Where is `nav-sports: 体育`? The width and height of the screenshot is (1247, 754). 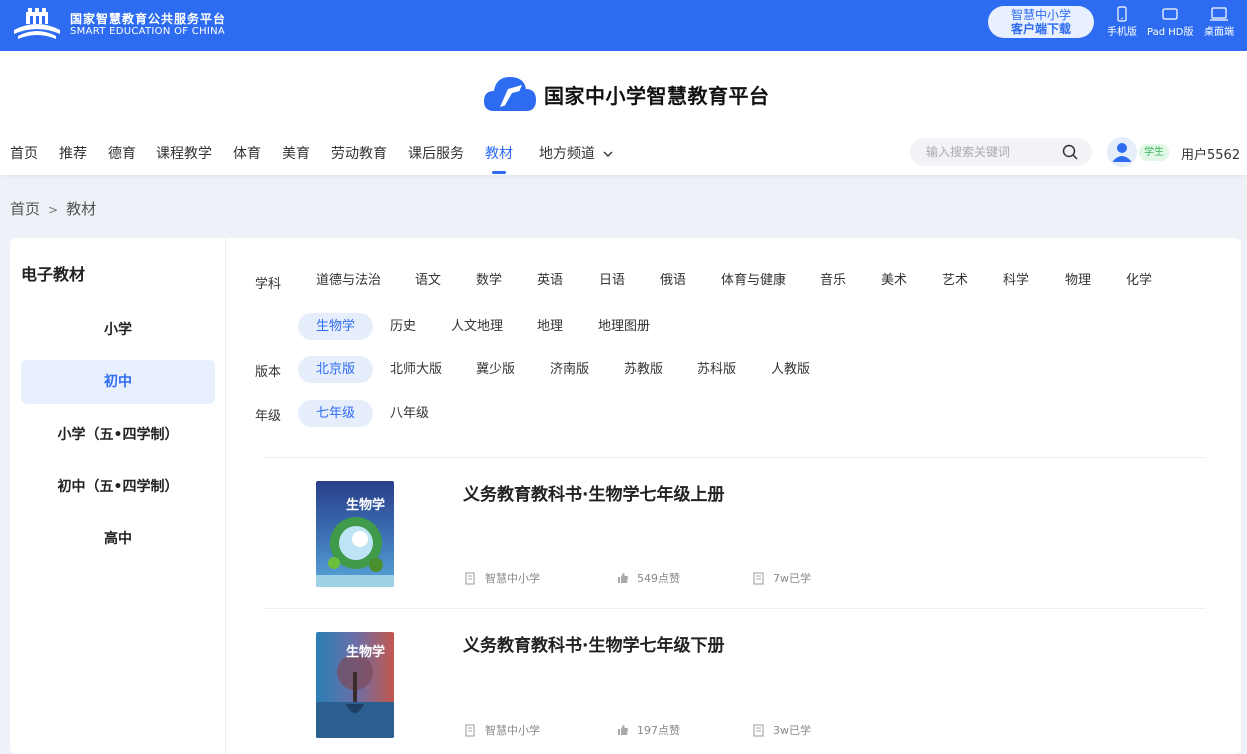 nav-sports: 体育 is located at coordinates (247, 153).